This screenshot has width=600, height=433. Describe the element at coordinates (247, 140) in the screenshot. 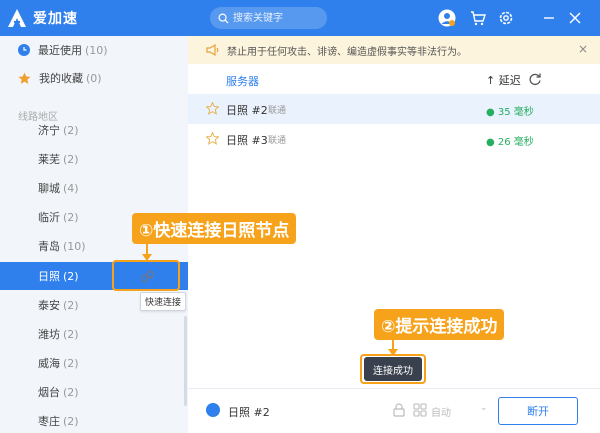

I see `server-name: 日照 #3` at that location.